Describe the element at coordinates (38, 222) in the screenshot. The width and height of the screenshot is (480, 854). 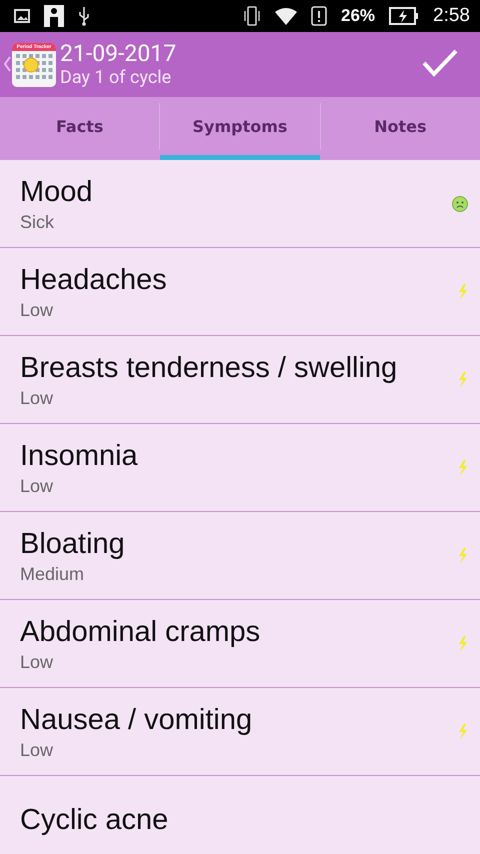
I see `symptom-level: Sick` at that location.